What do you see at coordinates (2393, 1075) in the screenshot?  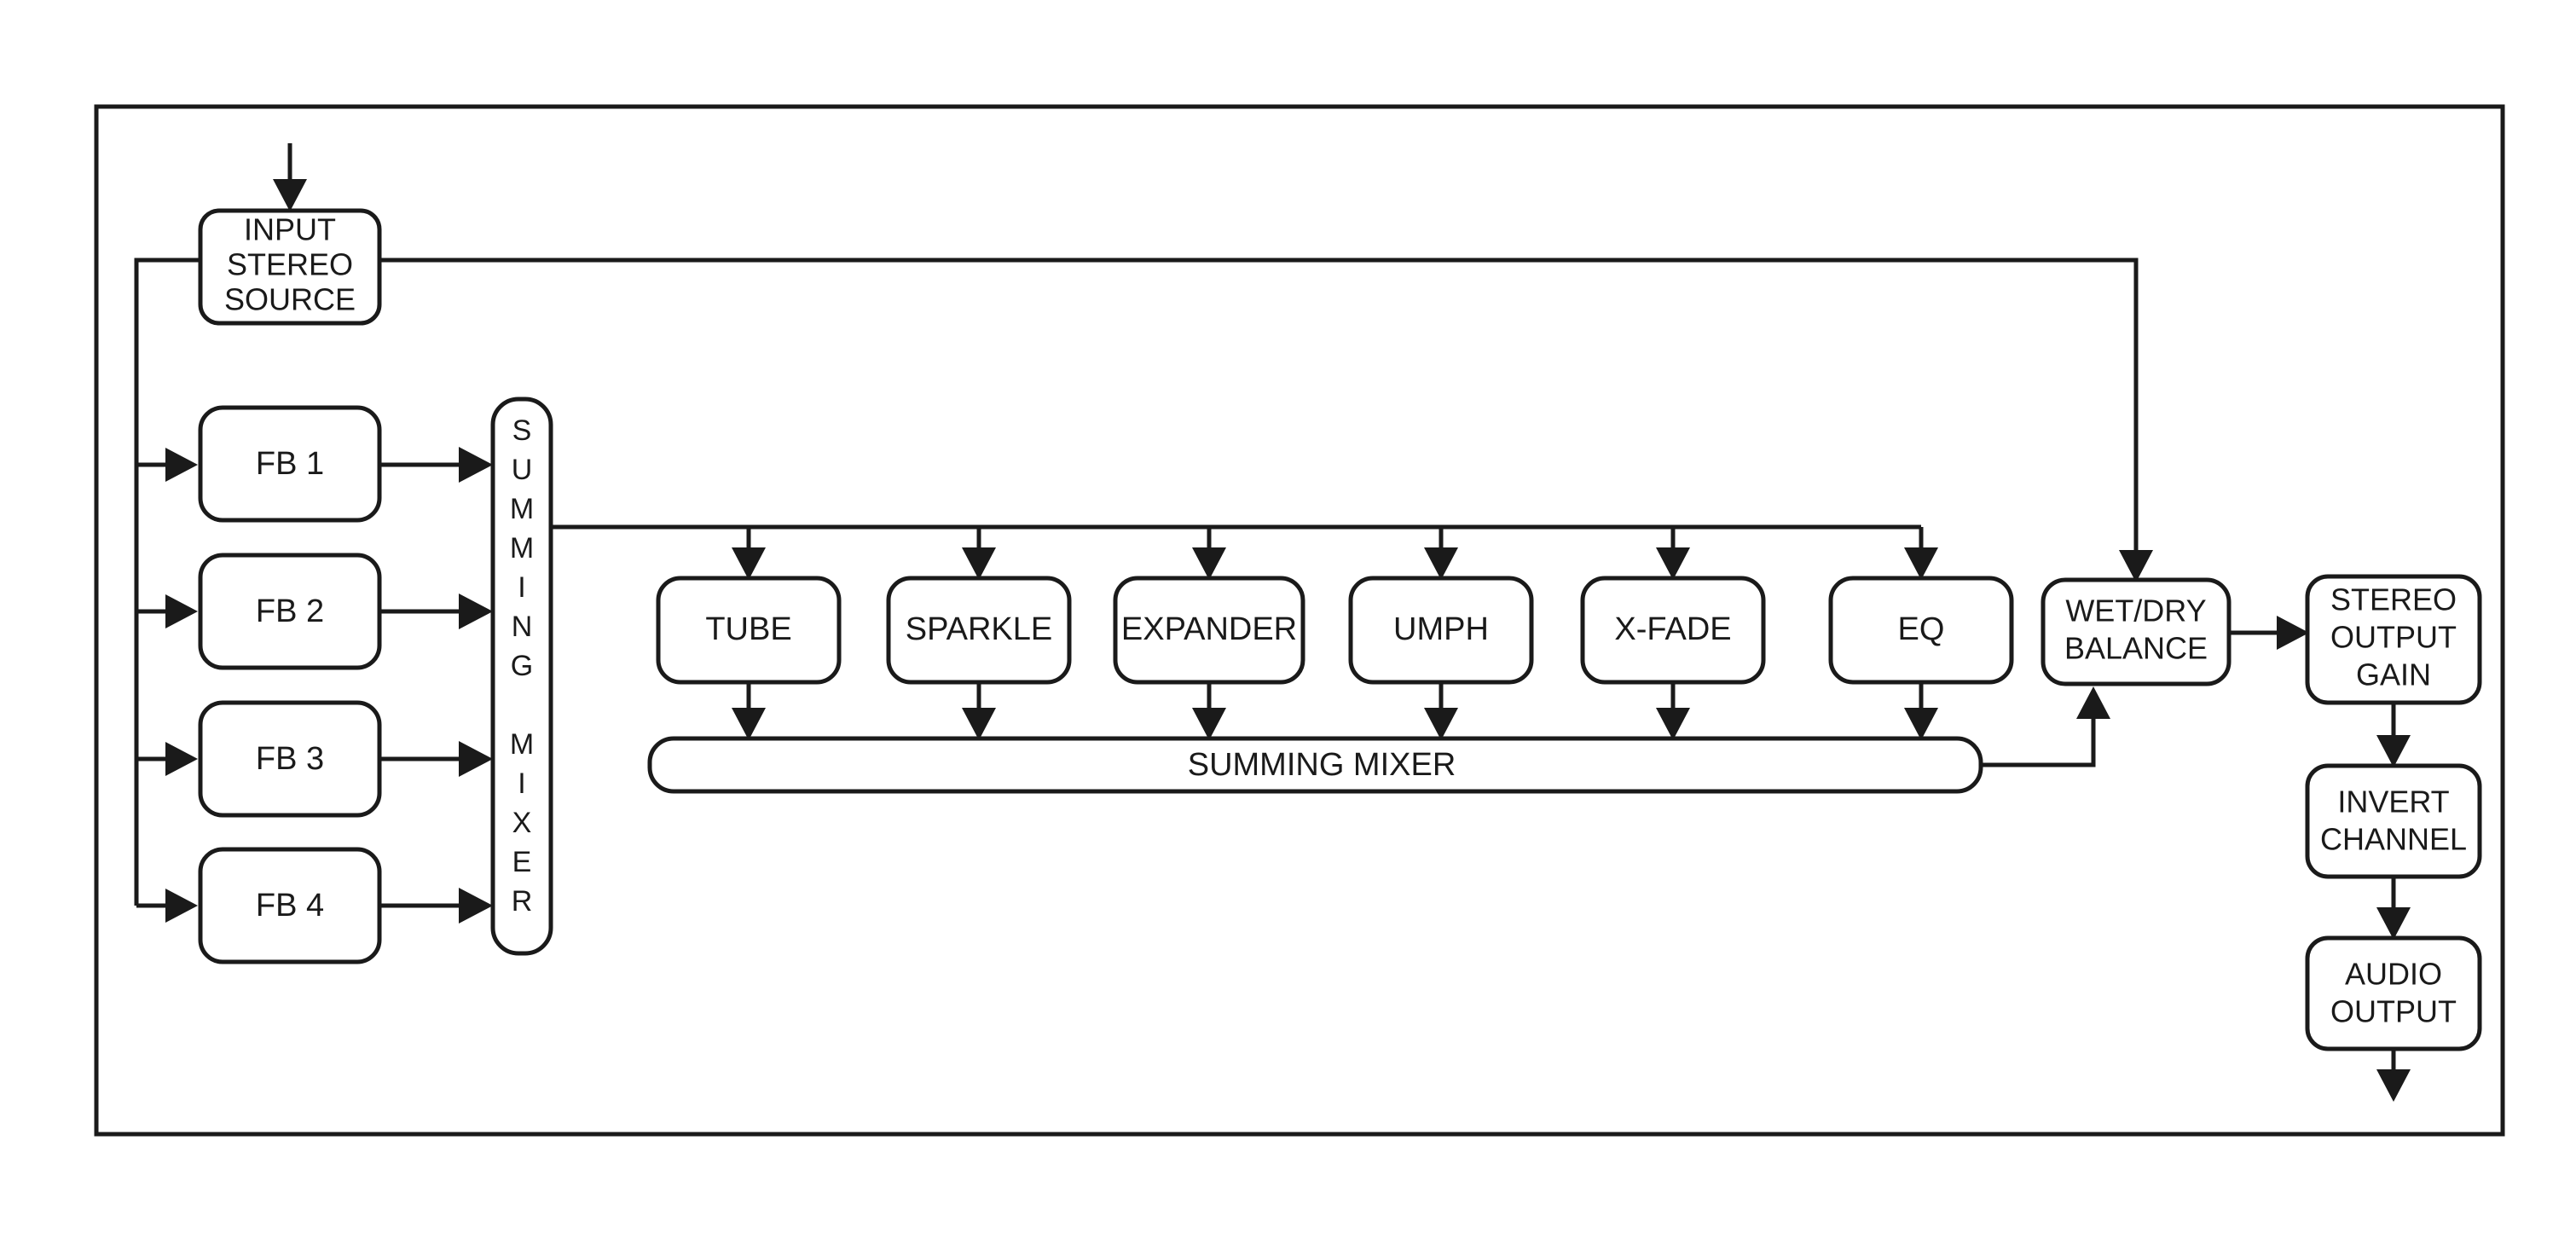 I see `final-output-arrow` at bounding box center [2393, 1075].